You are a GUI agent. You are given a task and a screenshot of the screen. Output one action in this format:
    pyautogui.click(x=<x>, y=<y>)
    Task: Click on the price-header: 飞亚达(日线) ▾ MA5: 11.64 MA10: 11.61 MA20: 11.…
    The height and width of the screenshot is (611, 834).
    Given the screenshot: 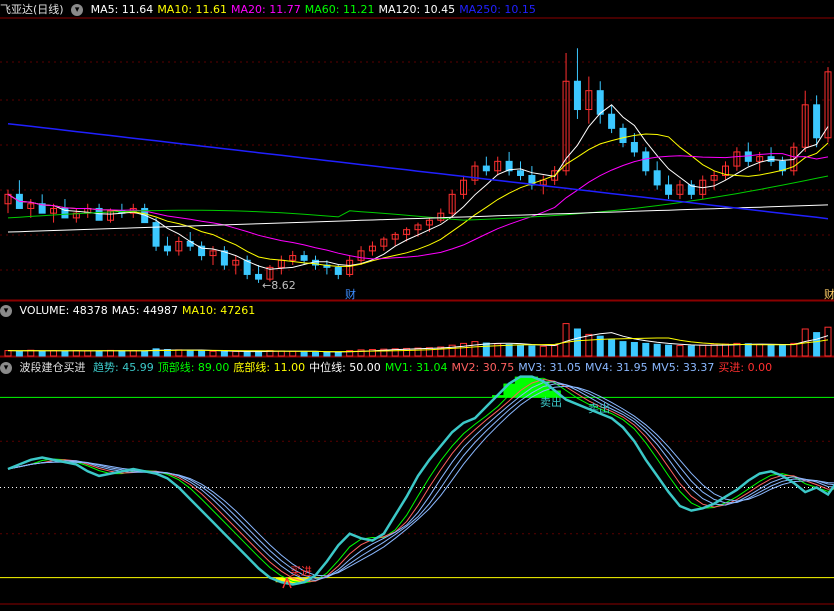 What is the action you would take?
    pyautogui.click(x=272, y=10)
    